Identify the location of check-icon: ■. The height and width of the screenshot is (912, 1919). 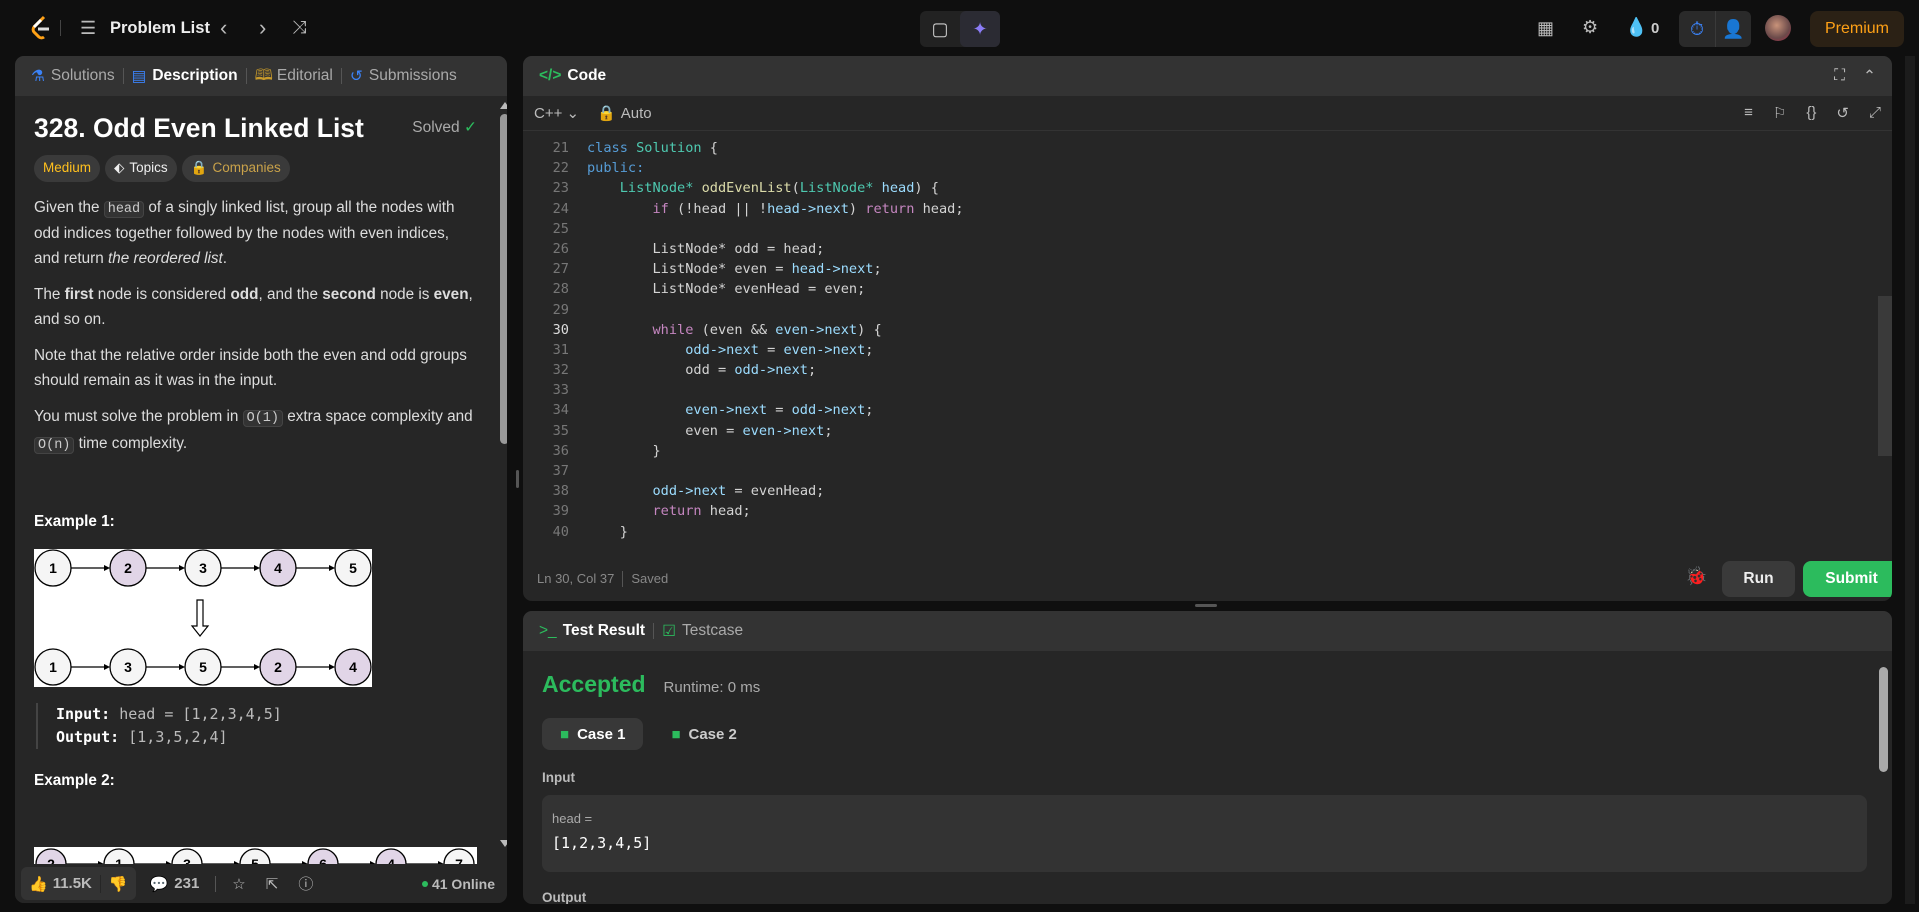
(565, 734).